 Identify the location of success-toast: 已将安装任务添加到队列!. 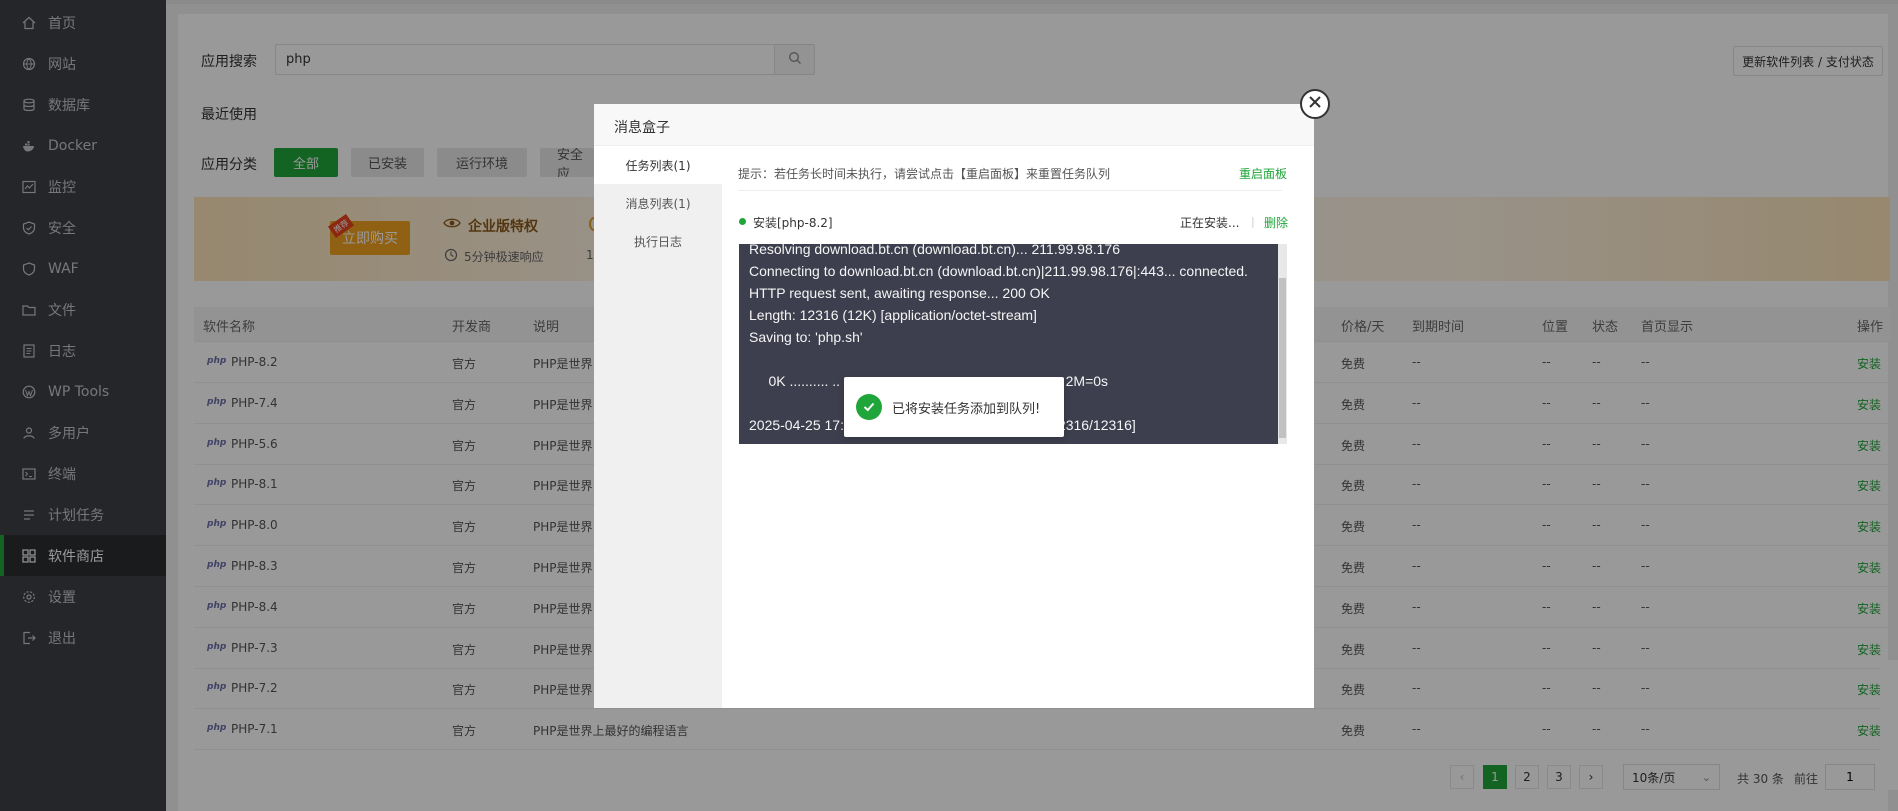
(954, 407).